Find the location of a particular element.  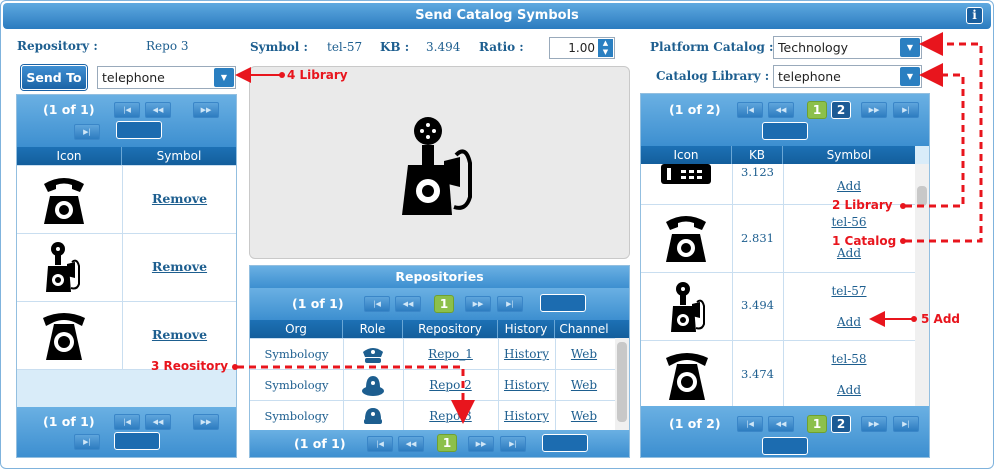

annotation-library: 4 Library is located at coordinates (317, 75).